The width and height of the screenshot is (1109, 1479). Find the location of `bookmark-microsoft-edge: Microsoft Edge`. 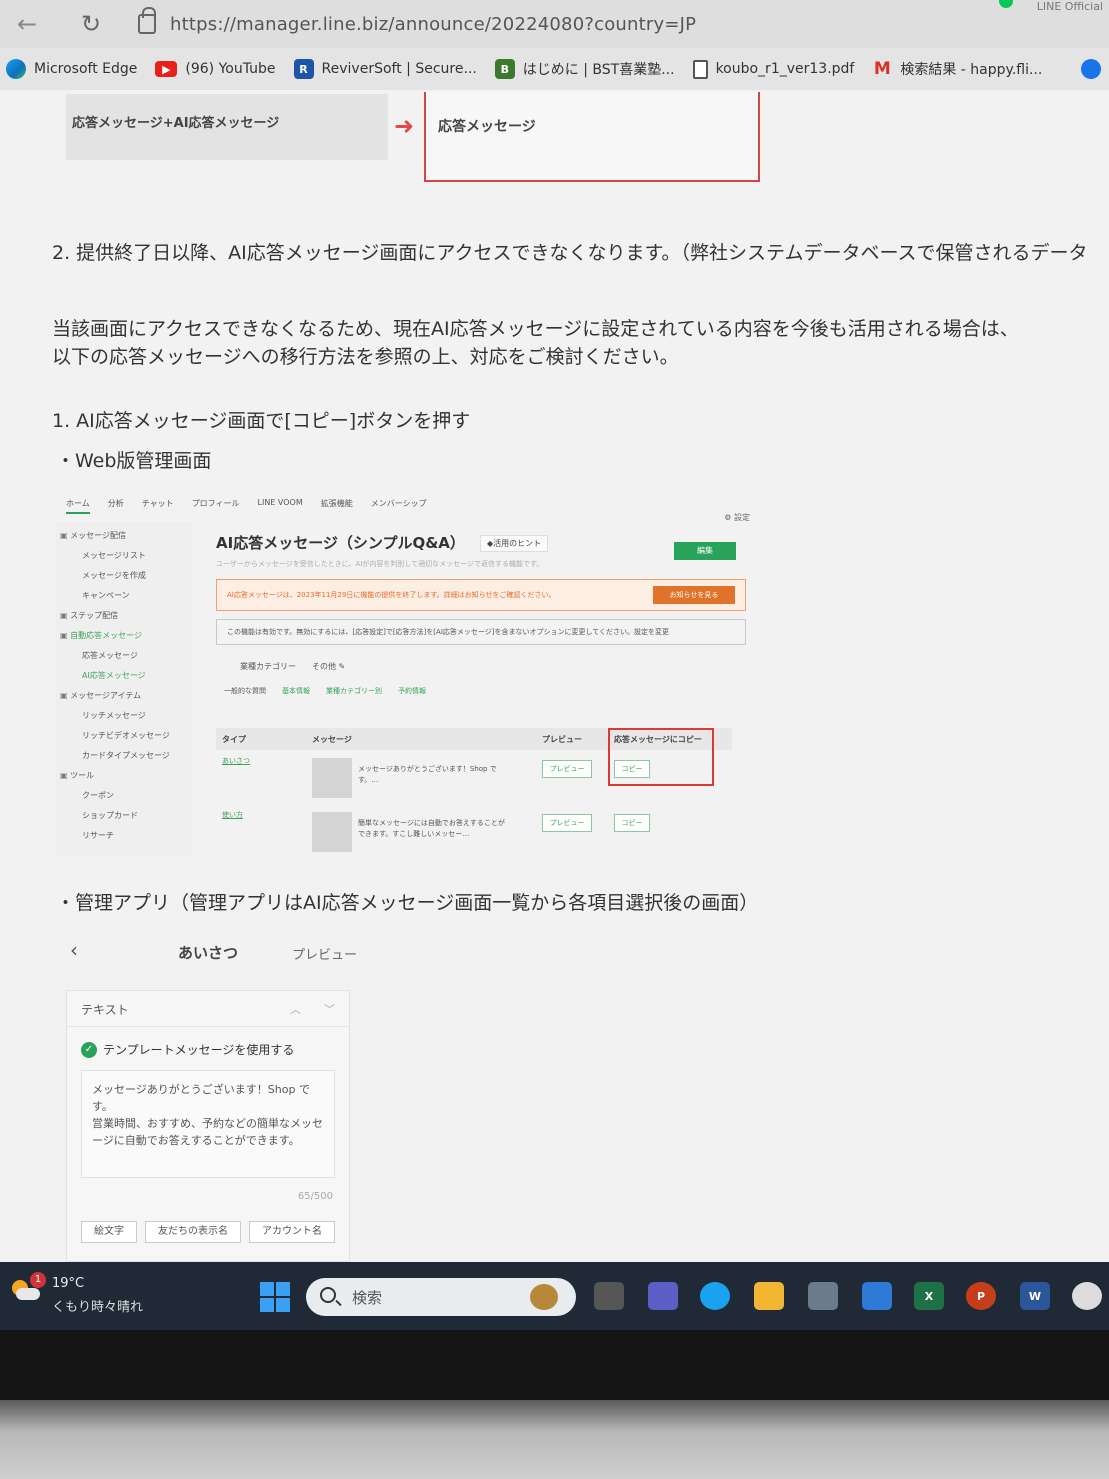

bookmark-microsoft-edge: Microsoft Edge is located at coordinates (71, 69).